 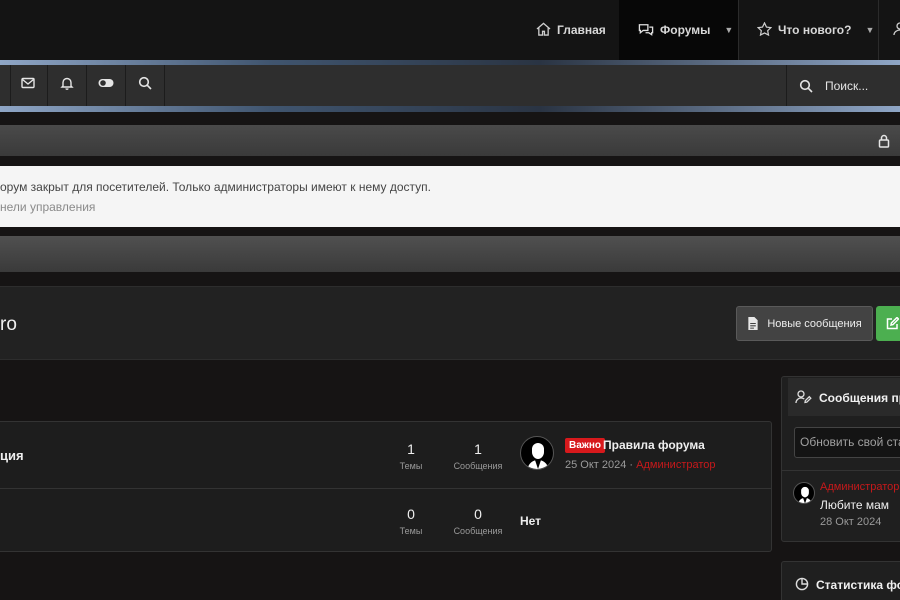 What do you see at coordinates (478, 514) in the screenshot?
I see `messages-count: 0` at bounding box center [478, 514].